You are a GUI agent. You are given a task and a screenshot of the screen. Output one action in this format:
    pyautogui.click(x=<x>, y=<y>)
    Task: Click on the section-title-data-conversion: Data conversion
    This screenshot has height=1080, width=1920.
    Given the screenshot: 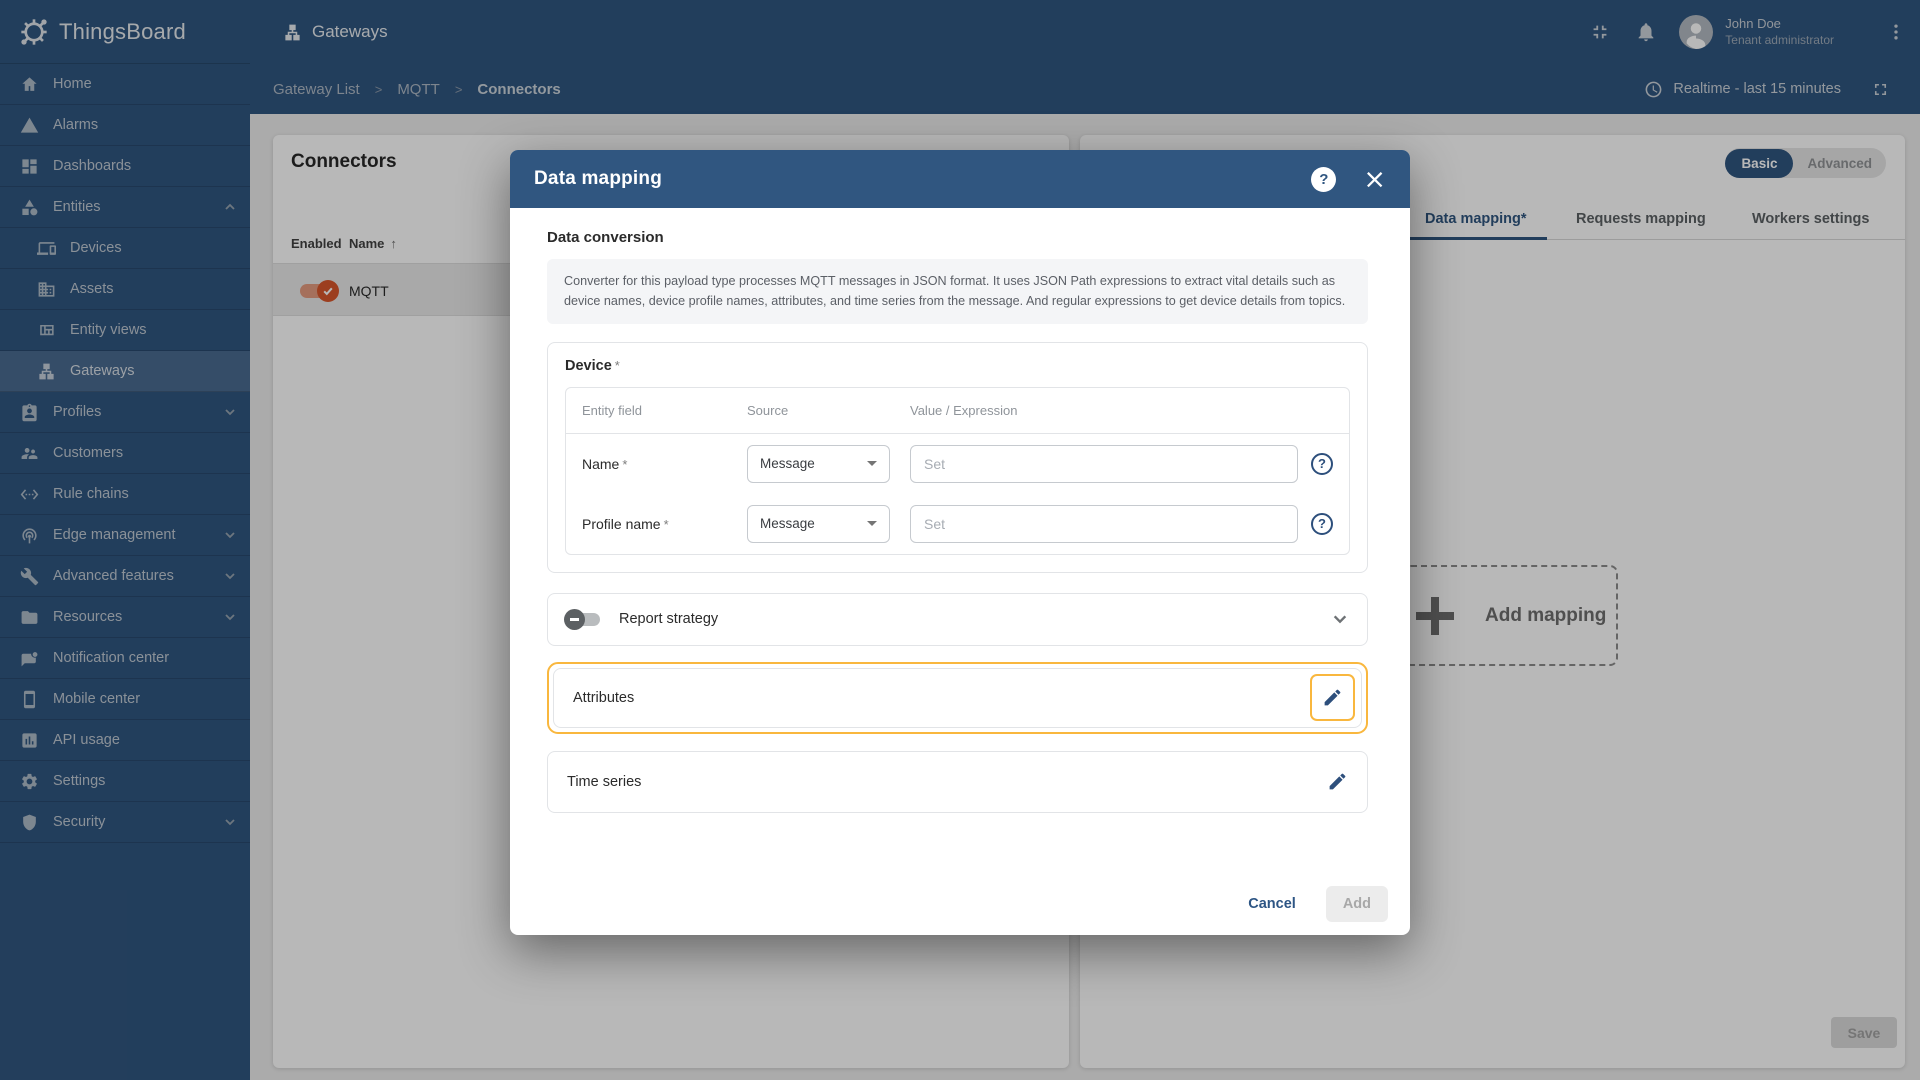 What is the action you would take?
    pyautogui.click(x=605, y=237)
    